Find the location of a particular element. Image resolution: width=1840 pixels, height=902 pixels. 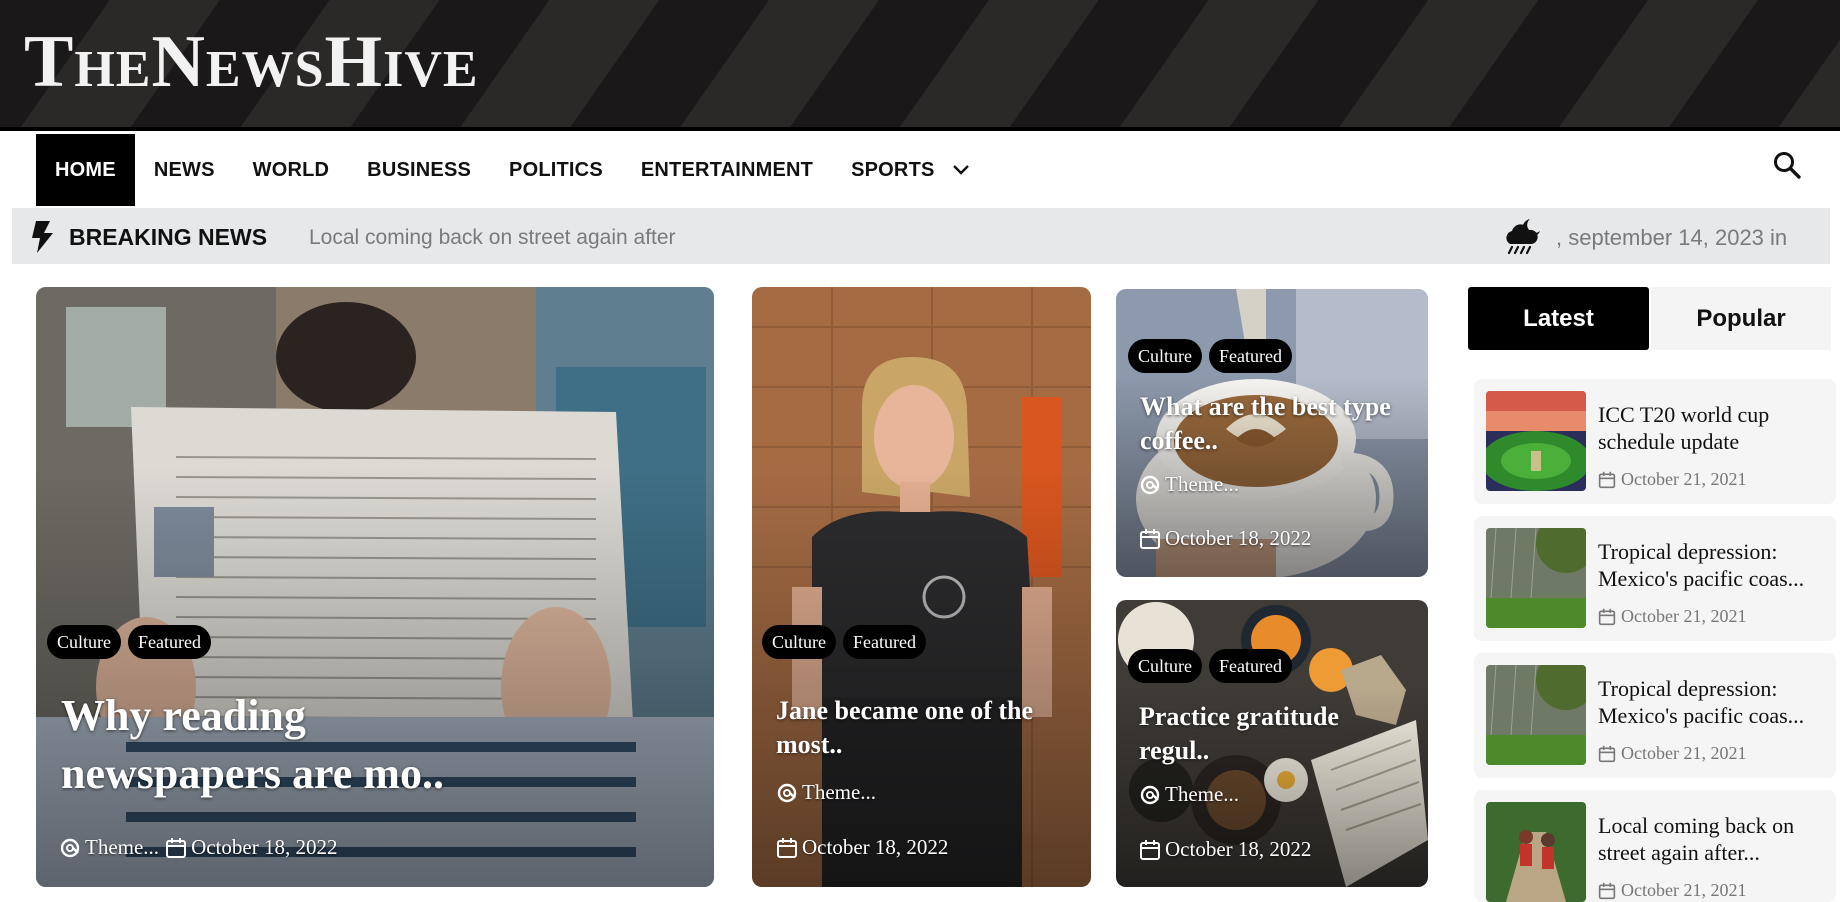

card-title: Practice gratitude regul.. is located at coordinates (1269, 734).